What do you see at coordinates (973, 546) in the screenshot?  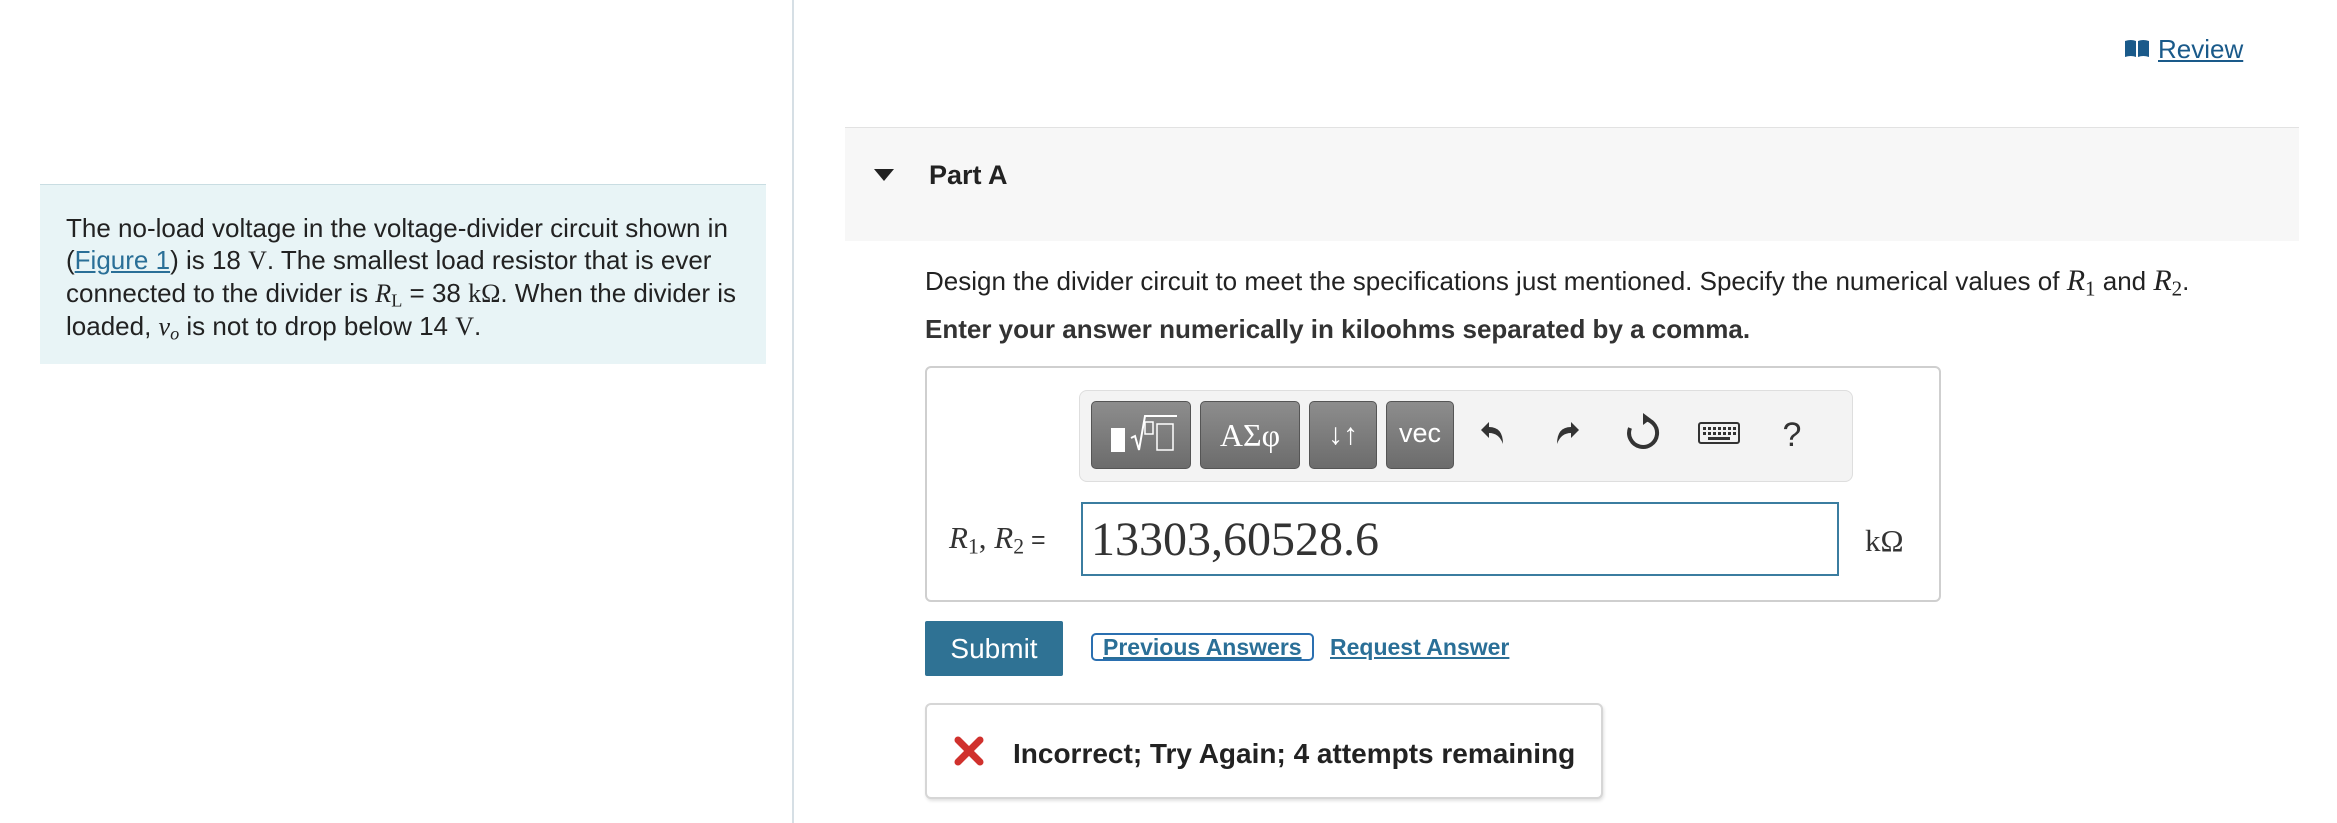 I see `var1-subscript: 1` at bounding box center [973, 546].